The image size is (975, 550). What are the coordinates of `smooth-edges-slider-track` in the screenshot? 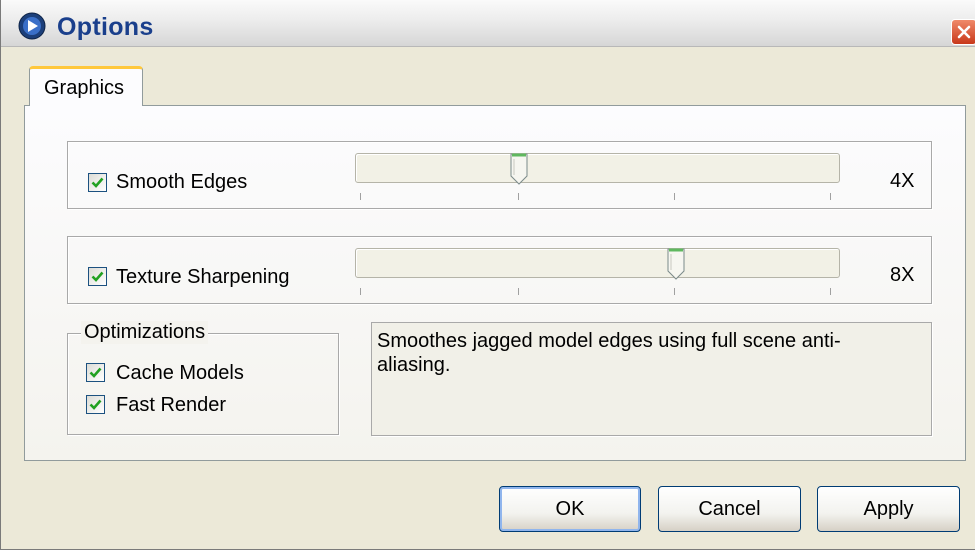 It's located at (597, 168).